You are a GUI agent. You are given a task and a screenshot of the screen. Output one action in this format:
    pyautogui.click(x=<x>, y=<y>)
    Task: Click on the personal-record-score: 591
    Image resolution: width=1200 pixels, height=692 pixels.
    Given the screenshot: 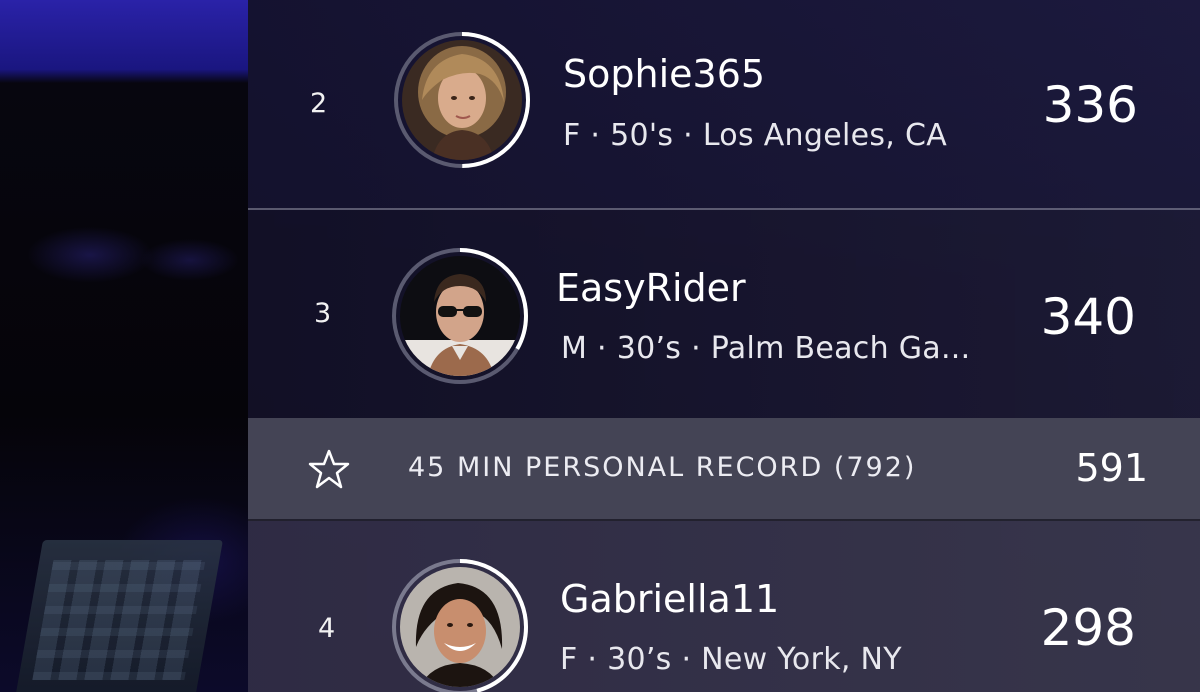 What is the action you would take?
    pyautogui.click(x=1111, y=468)
    